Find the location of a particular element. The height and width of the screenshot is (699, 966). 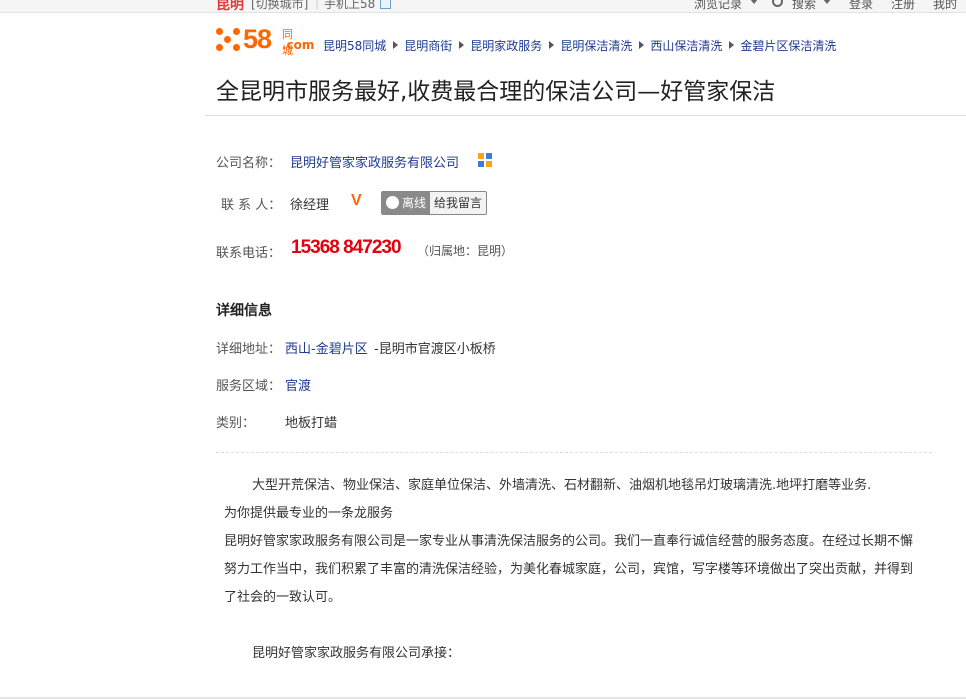

chat-bubble-icon is located at coordinates (392, 202).